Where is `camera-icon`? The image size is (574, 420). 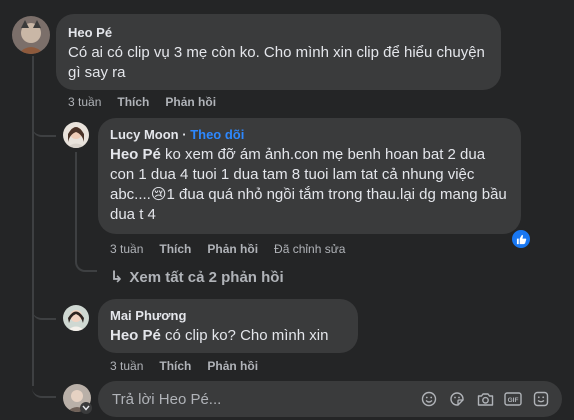
camera-icon is located at coordinates (485, 399).